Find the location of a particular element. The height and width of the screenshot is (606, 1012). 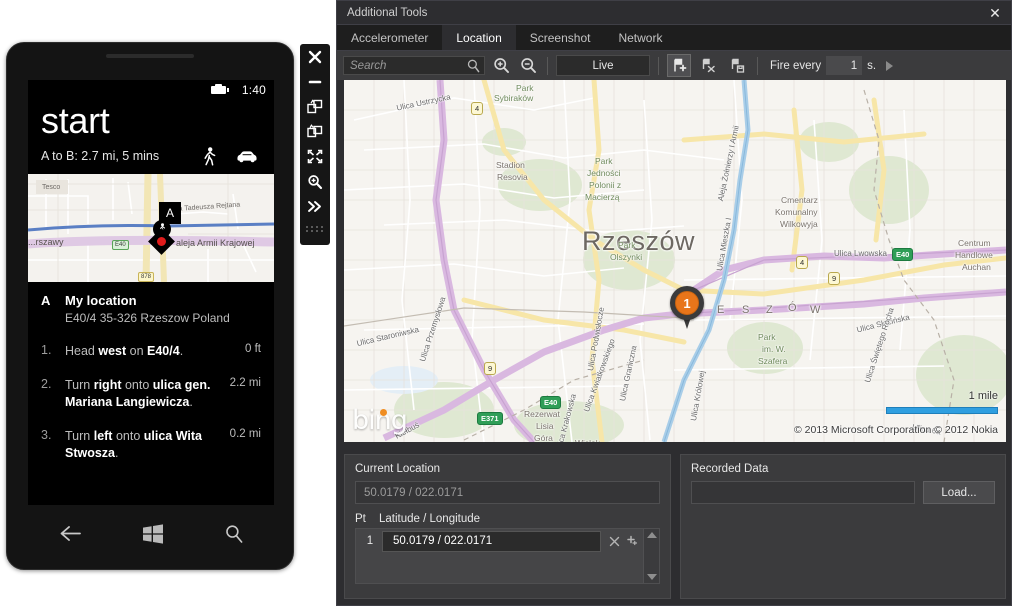

search-input is located at coordinates (414, 65).